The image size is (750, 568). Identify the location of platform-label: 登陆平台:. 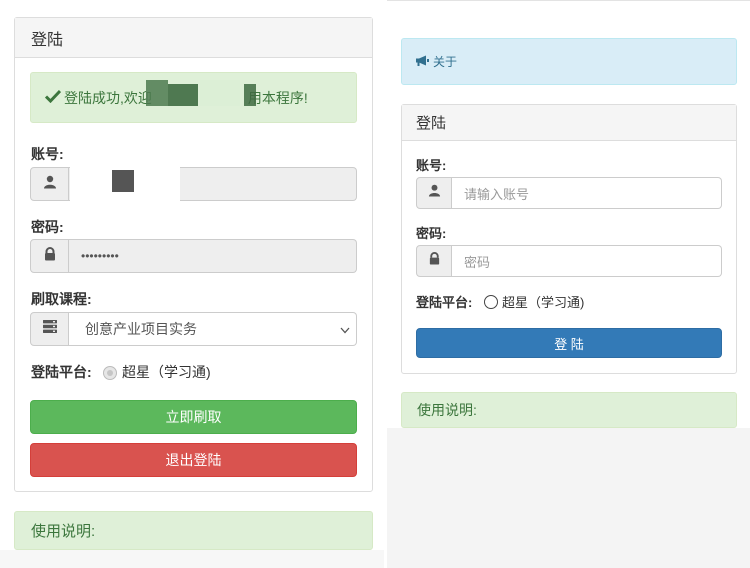
(61, 372).